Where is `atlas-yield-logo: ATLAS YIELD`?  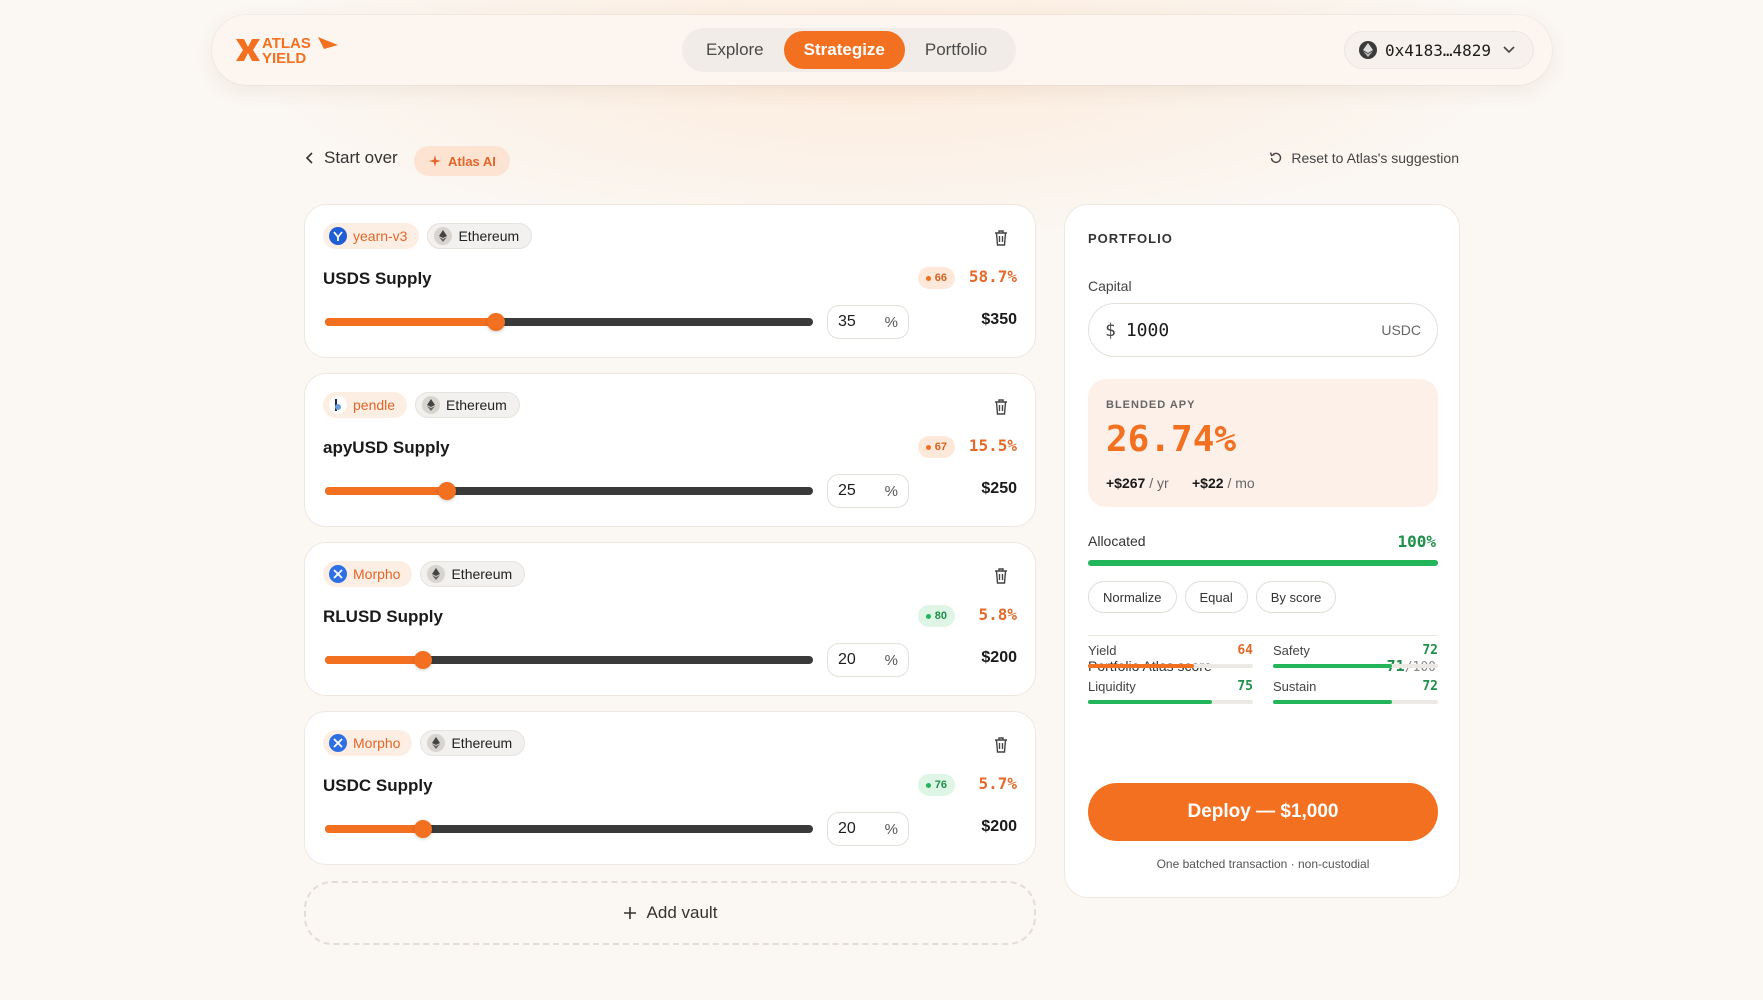 atlas-yield-logo: ATLAS YIELD is located at coordinates (289, 50).